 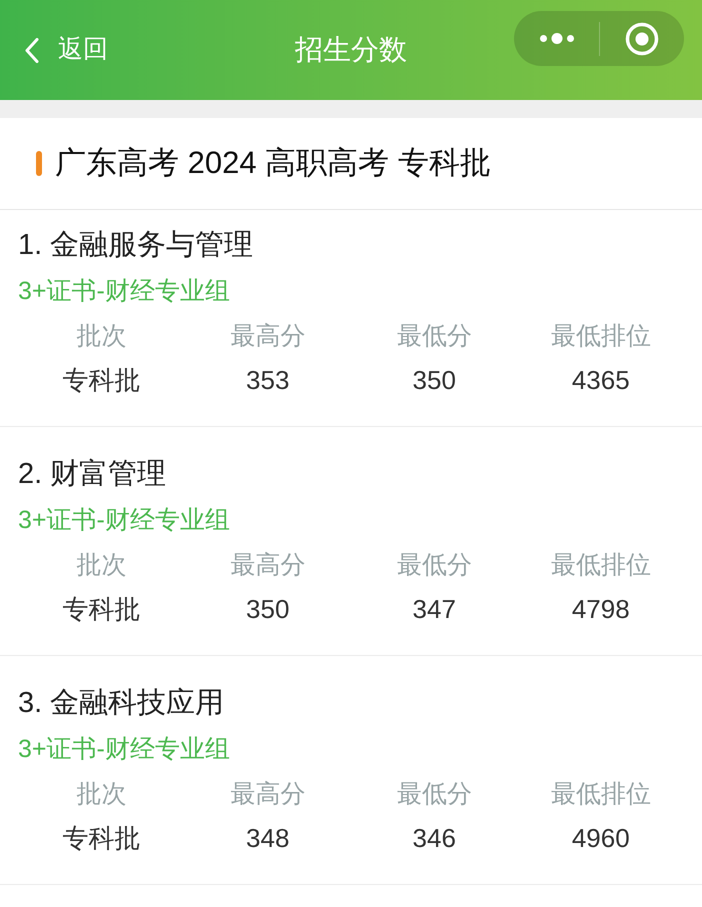 I want to click on major-title: 2. 财富管理, so click(x=92, y=474).